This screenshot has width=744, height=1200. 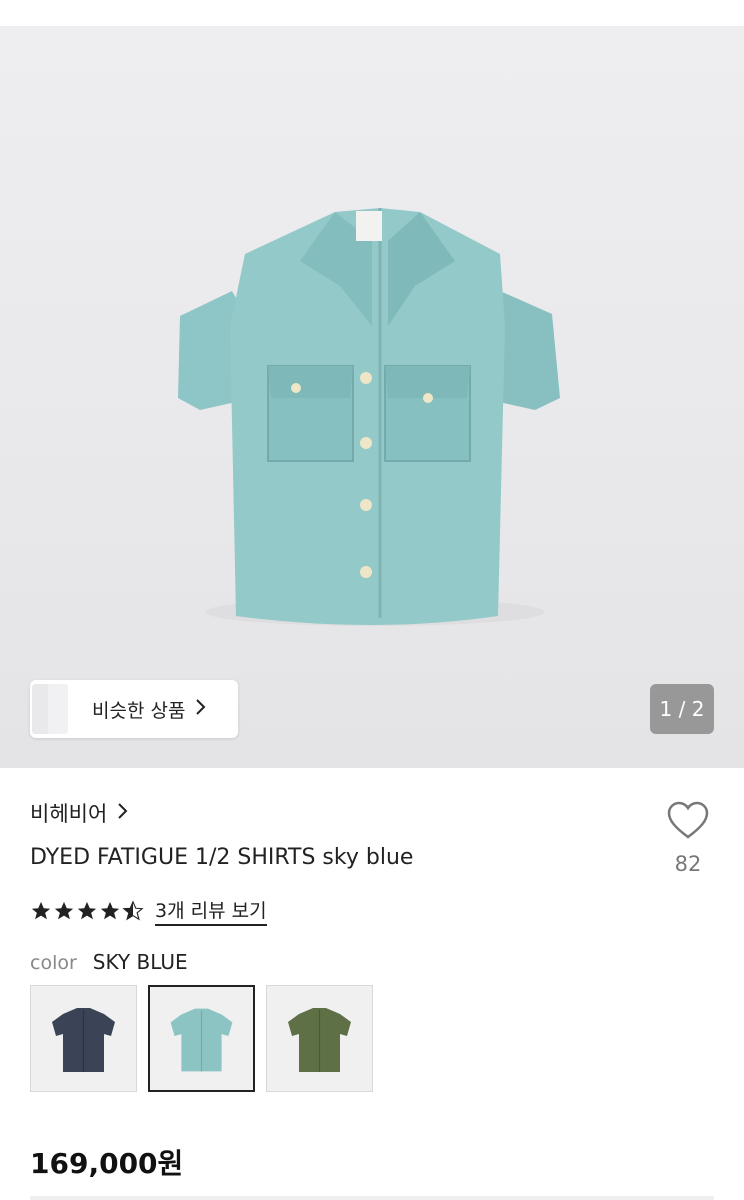 I want to click on brand-link: 비헤비어, so click(x=79, y=813).